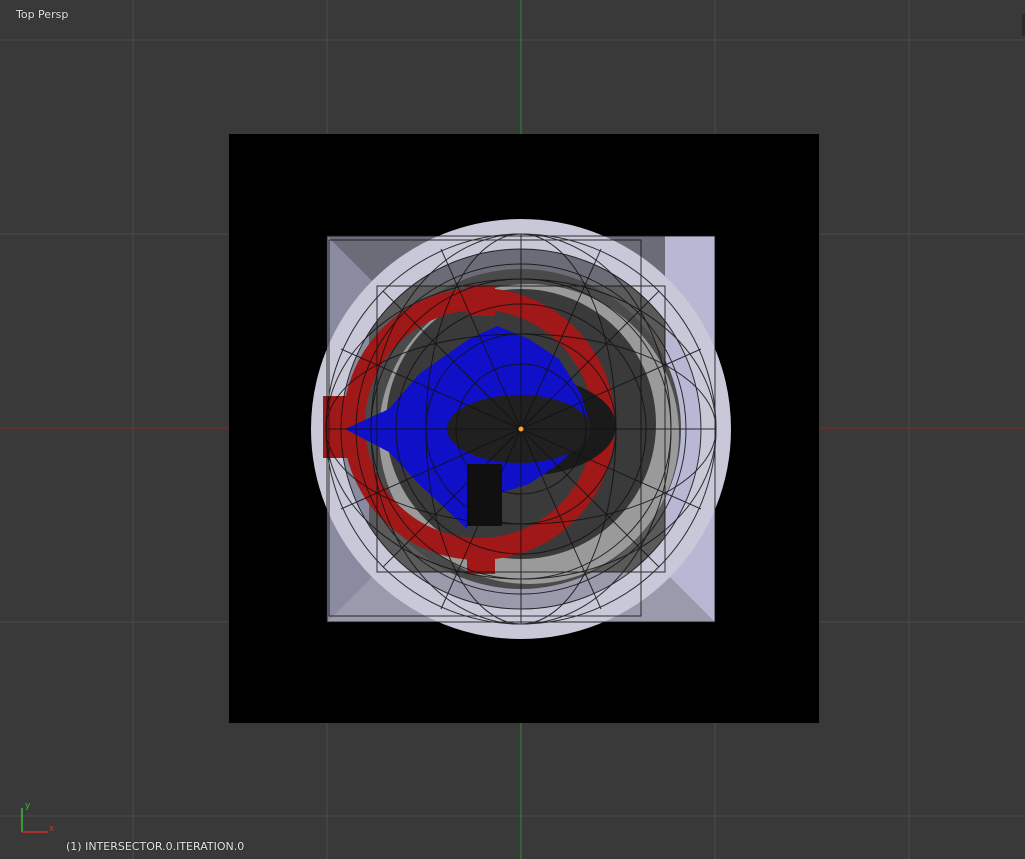 This screenshot has width=1025, height=859. Describe the element at coordinates (155, 846) in the screenshot. I see `active-object-info: (1) INTERSECTOR.0.ITERATION.0` at that location.